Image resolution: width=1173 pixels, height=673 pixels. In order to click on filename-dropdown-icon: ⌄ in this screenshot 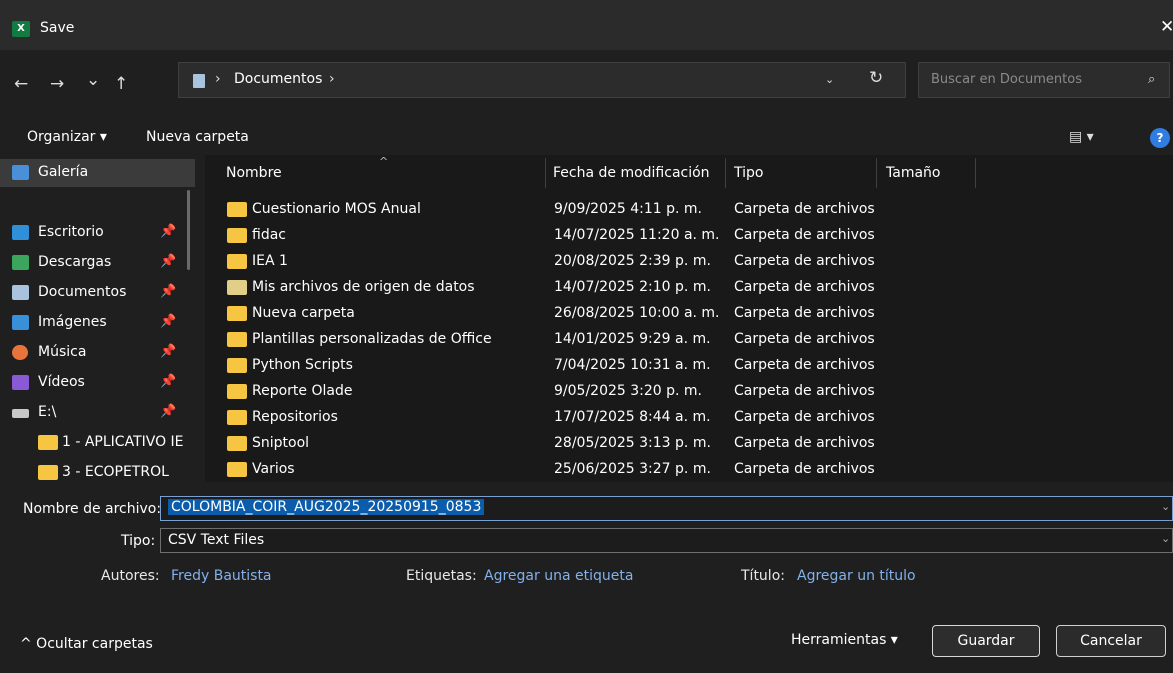, I will do `click(1165, 506)`.